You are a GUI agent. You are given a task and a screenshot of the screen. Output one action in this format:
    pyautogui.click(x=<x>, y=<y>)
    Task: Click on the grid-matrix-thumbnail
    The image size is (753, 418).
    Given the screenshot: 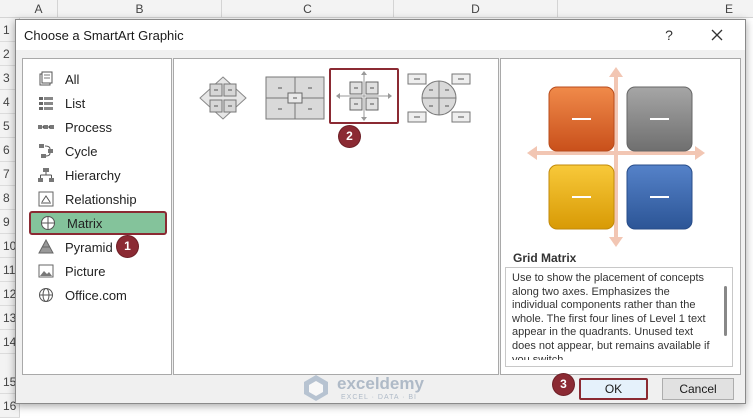 What is the action you would take?
    pyautogui.click(x=364, y=96)
    